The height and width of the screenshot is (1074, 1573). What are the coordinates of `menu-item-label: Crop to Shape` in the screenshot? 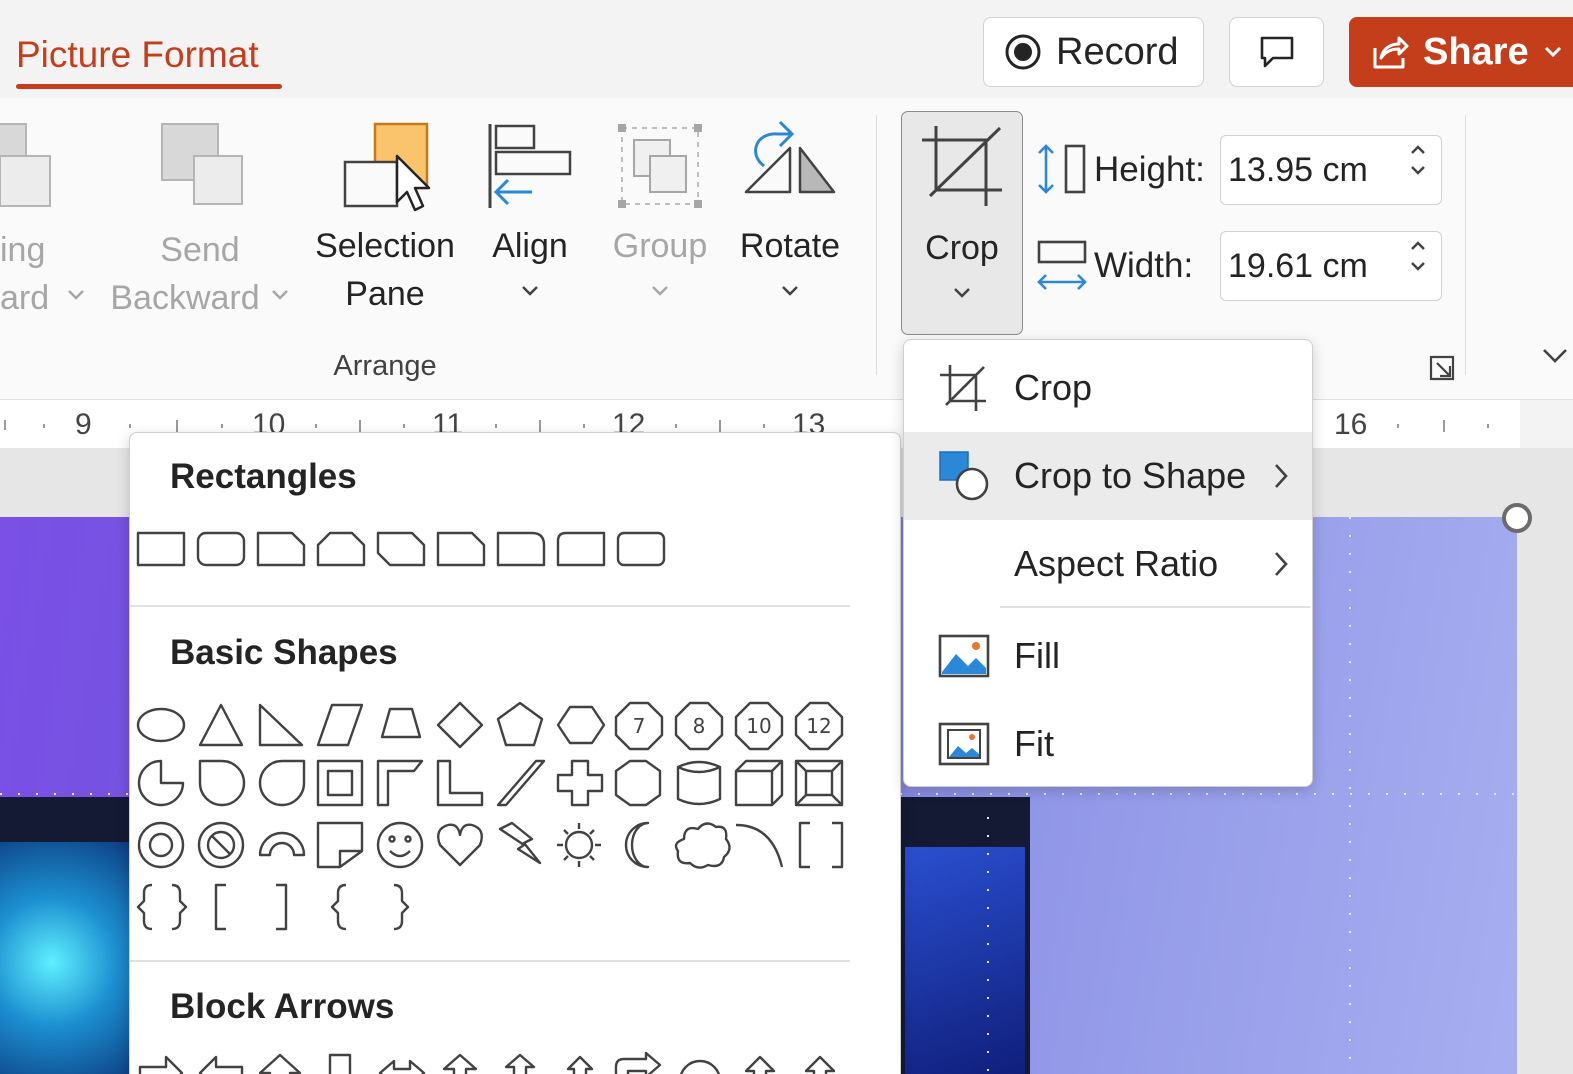 It's located at (1130, 475).